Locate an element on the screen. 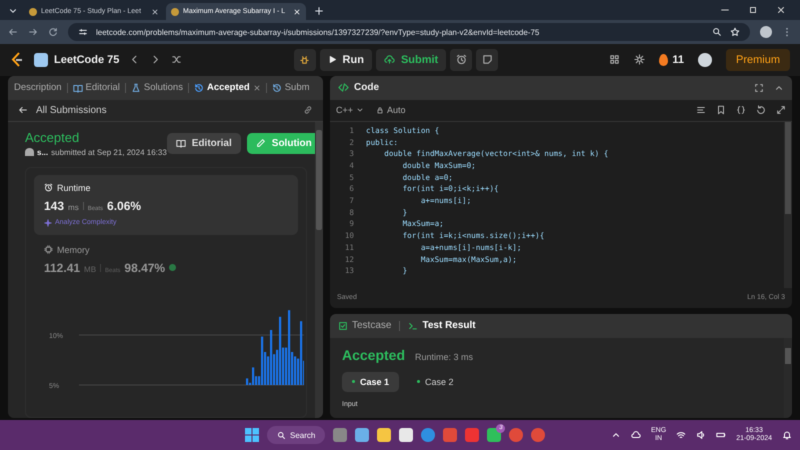 The height and width of the screenshot is (450, 800). alarm-clock-icon is located at coordinates (461, 60).